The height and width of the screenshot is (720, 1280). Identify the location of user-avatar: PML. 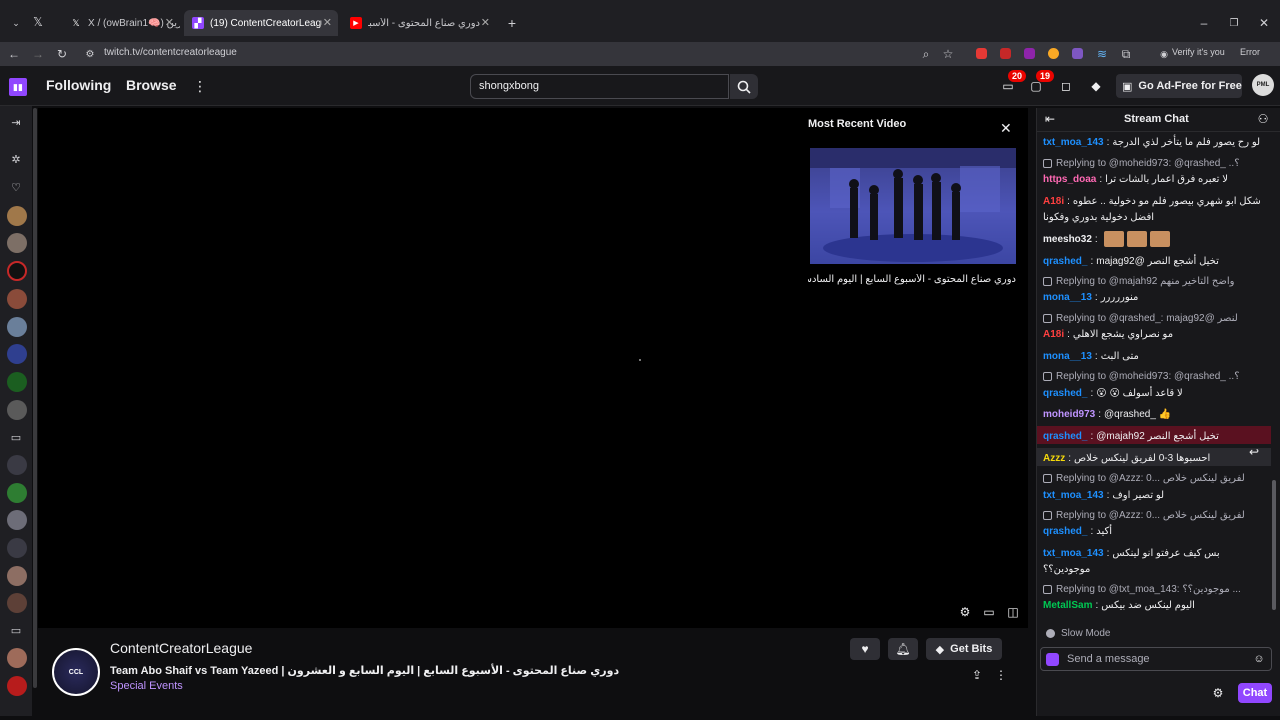
(1263, 85).